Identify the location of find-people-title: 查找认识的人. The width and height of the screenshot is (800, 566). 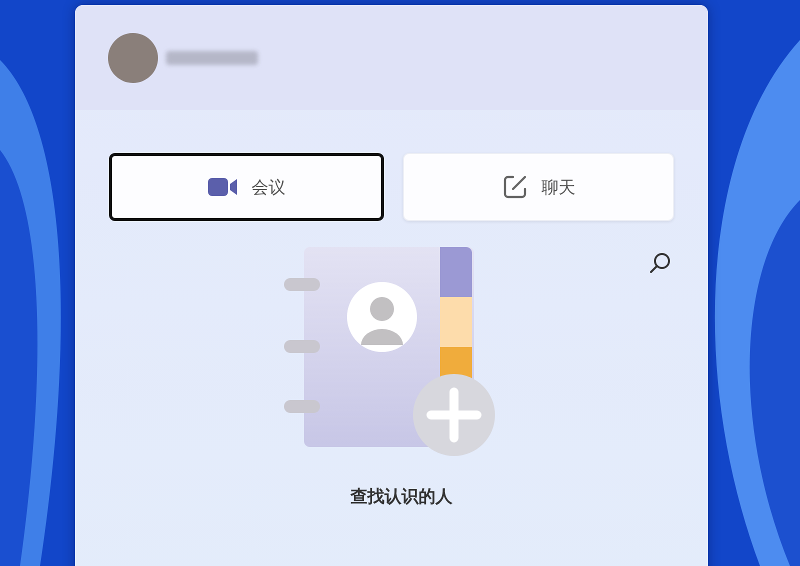
(401, 497).